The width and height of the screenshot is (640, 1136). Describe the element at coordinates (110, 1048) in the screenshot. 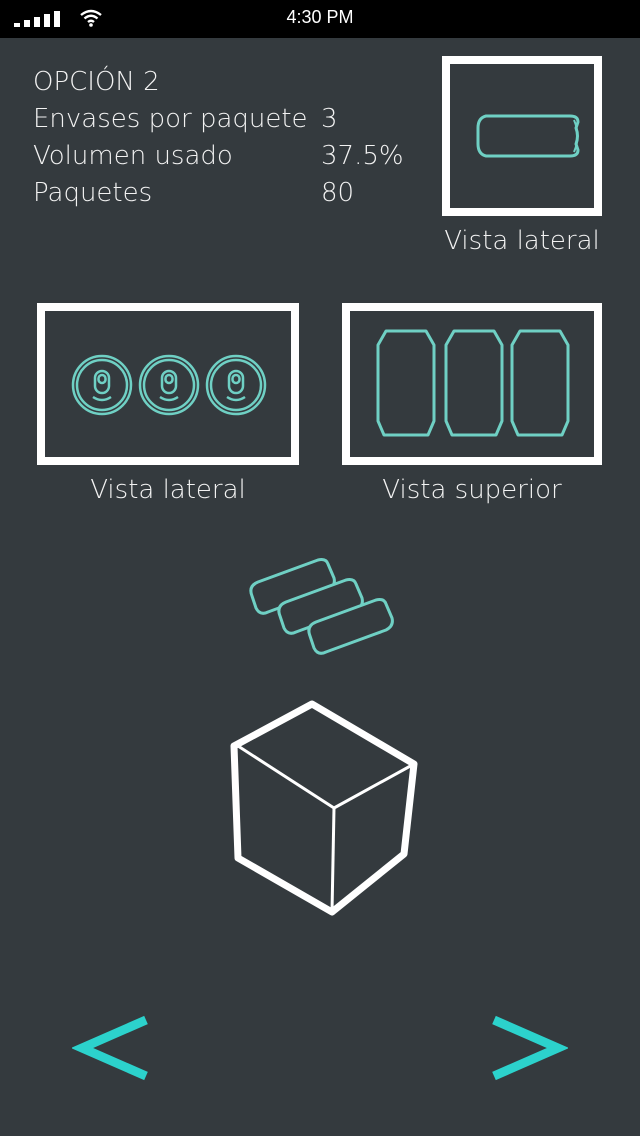

I see `chevron-left-icon` at that location.